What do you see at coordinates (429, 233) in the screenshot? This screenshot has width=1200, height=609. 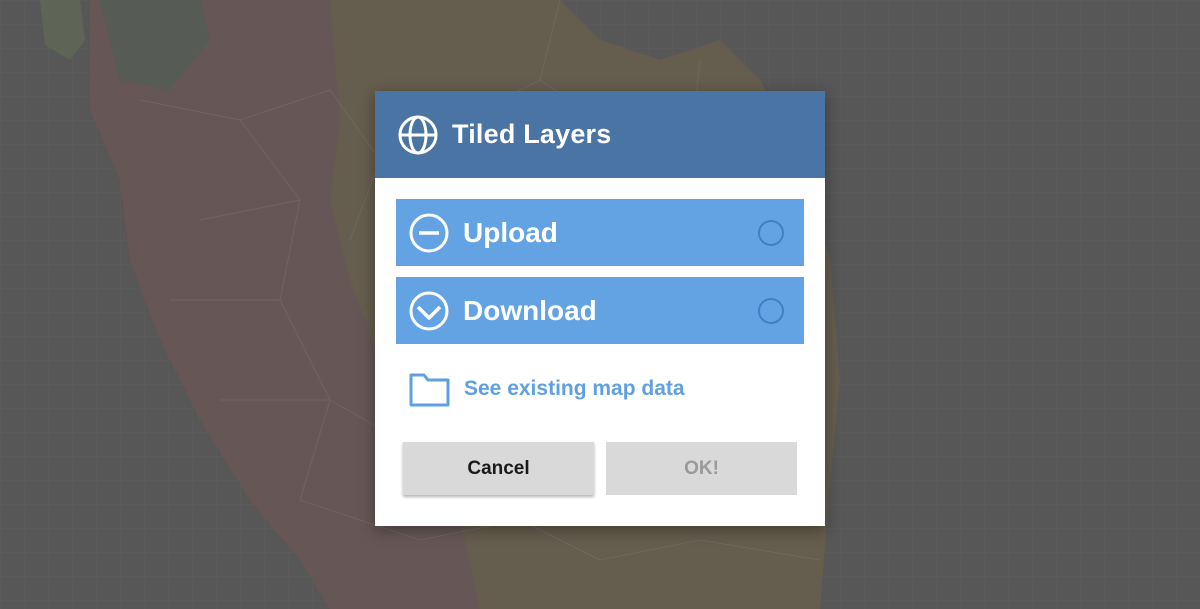 I see `minus-circle-icon` at bounding box center [429, 233].